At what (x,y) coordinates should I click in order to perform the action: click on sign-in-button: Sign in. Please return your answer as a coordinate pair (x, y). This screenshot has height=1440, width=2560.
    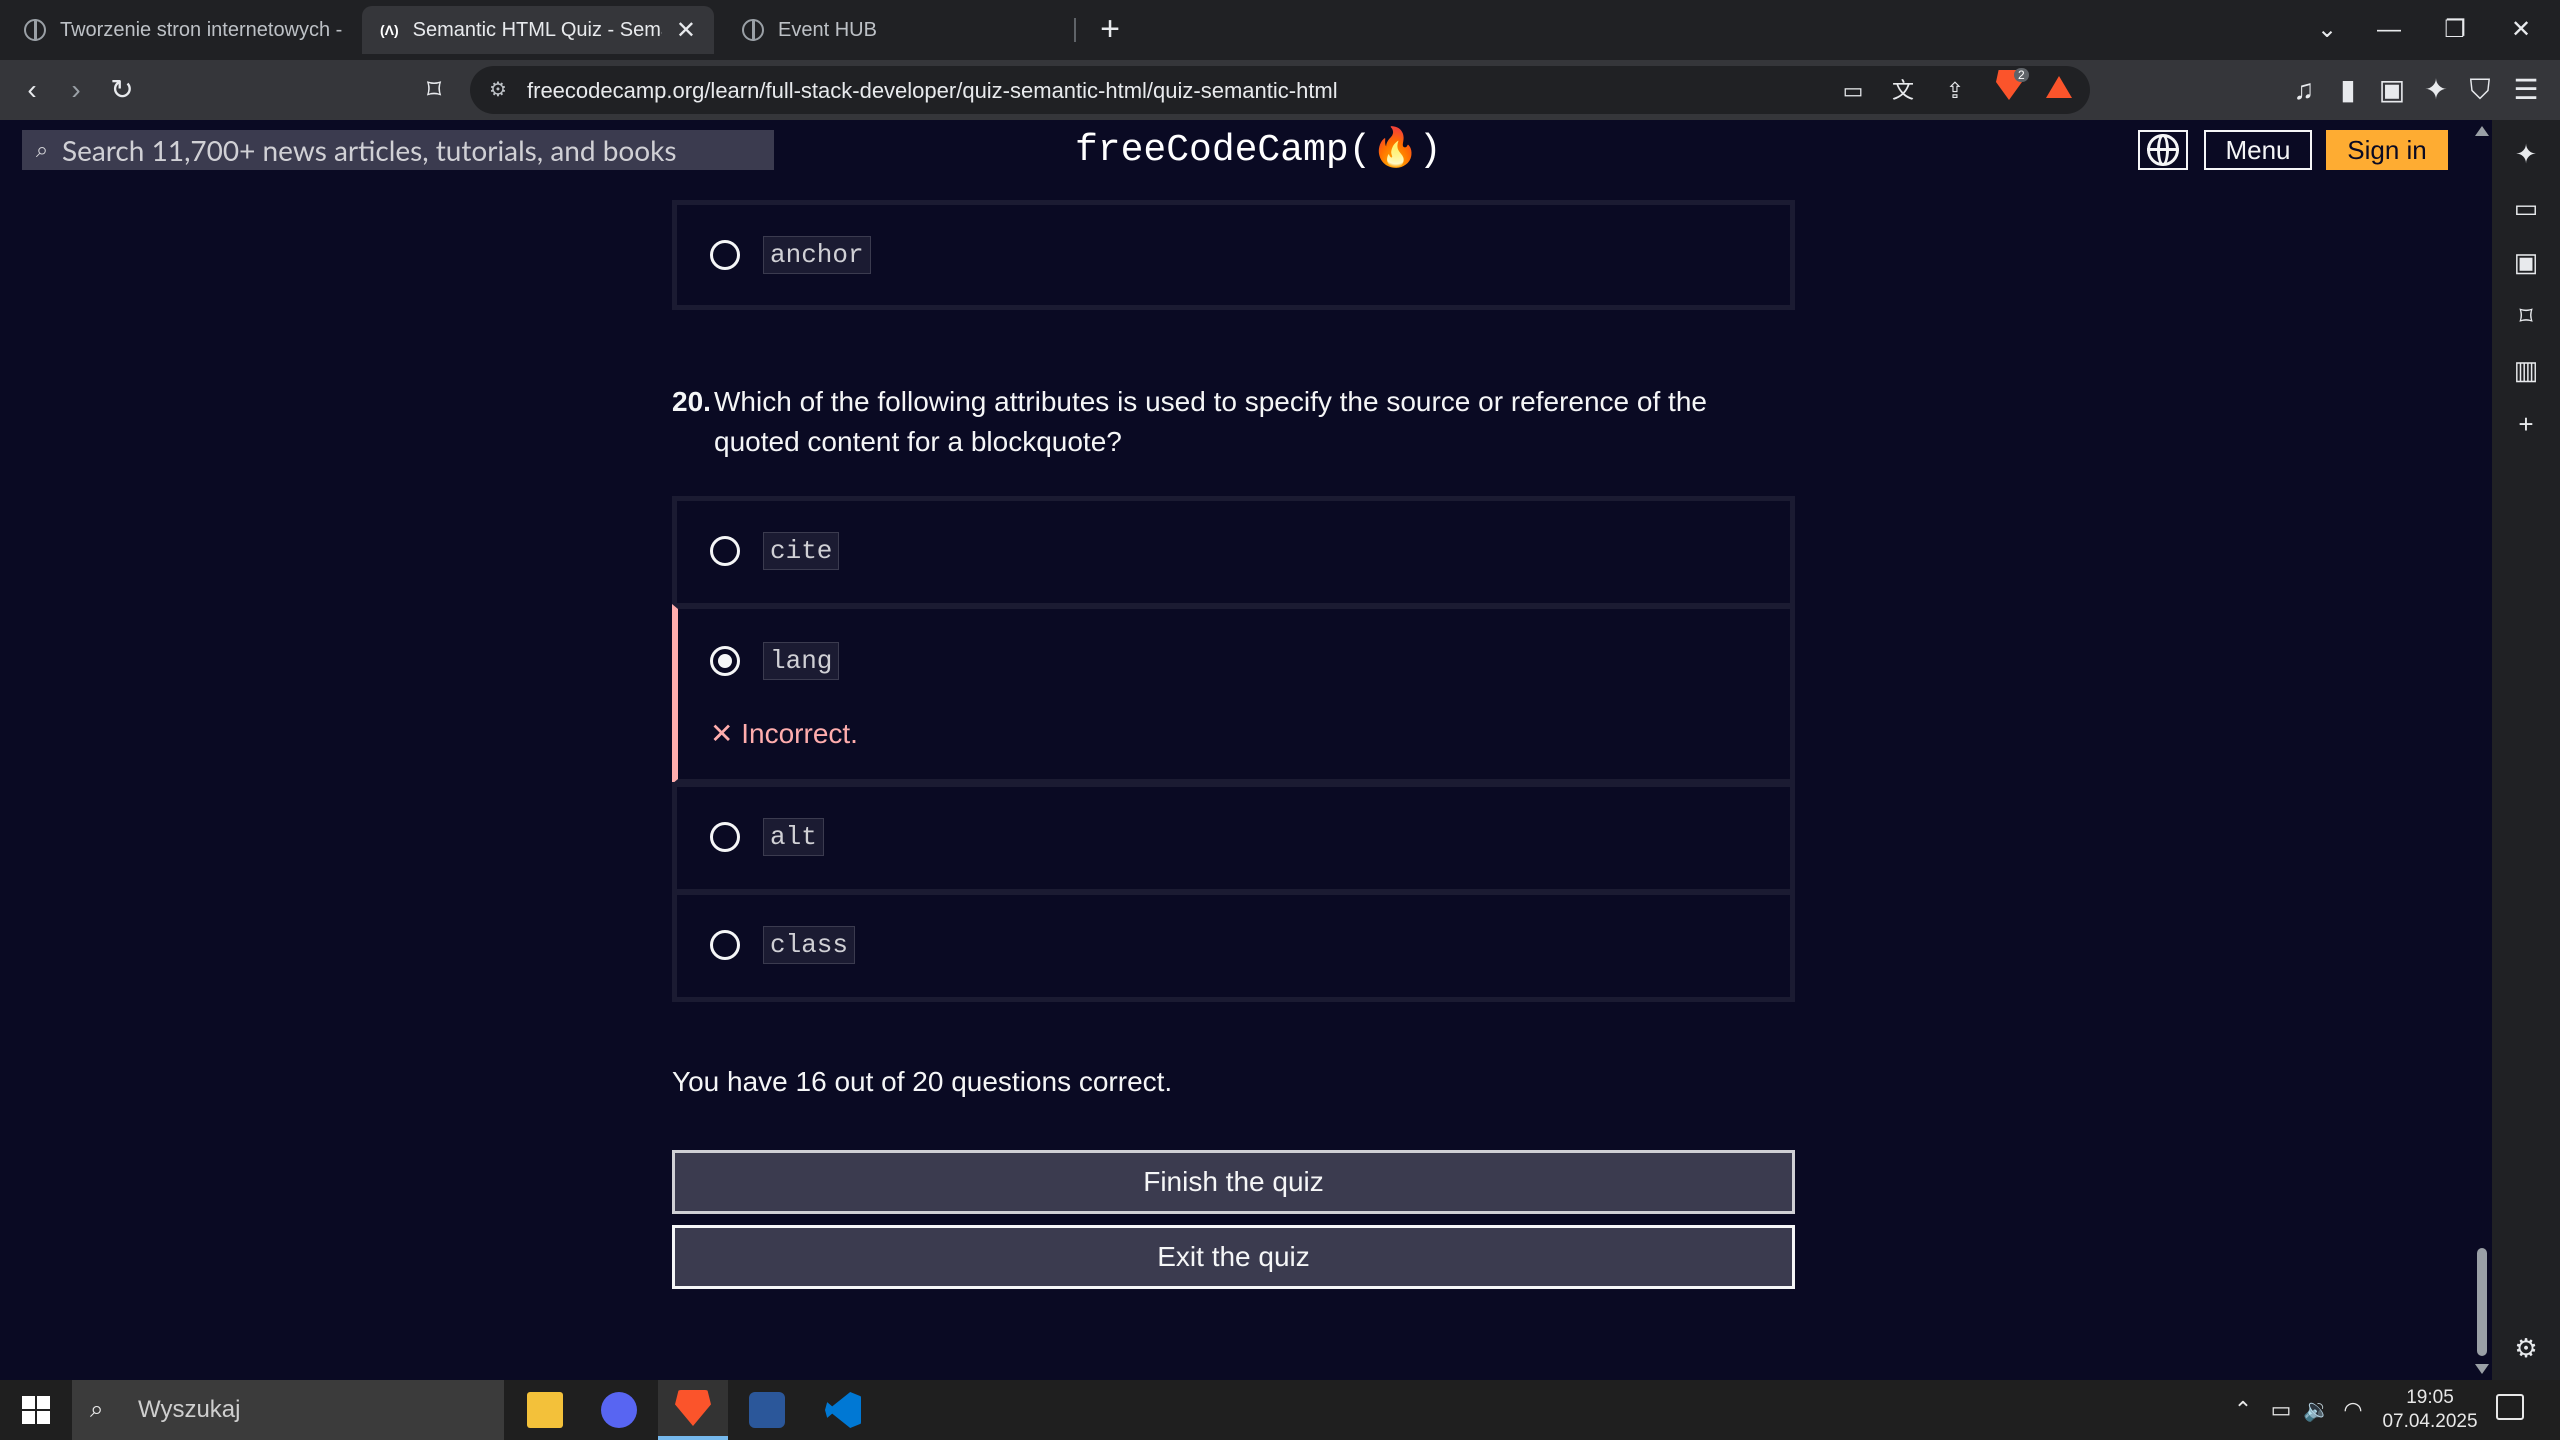
    Looking at the image, I should click on (2387, 150).